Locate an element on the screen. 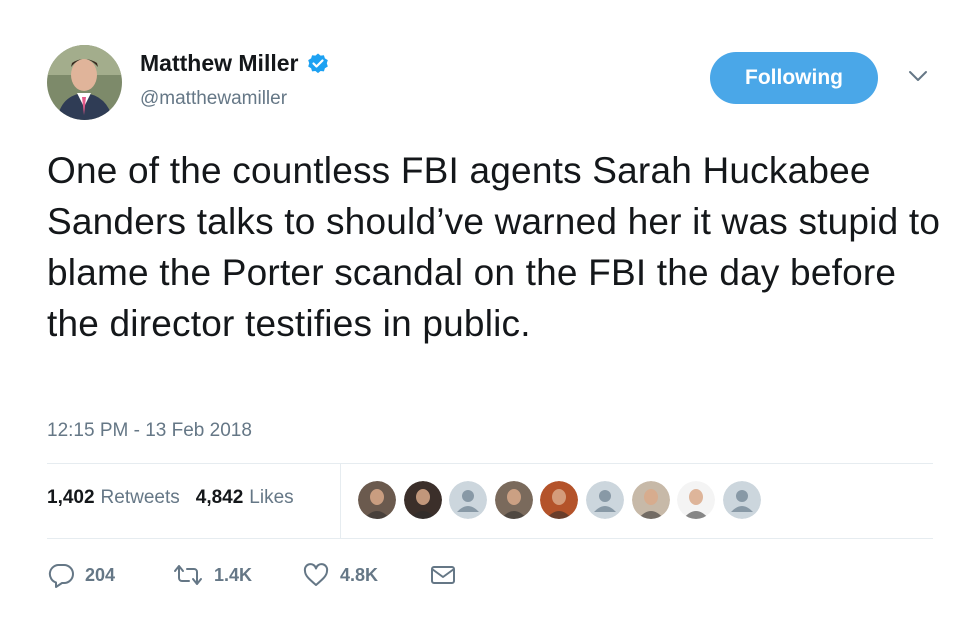  like-button: 4.8K is located at coordinates (340, 575).